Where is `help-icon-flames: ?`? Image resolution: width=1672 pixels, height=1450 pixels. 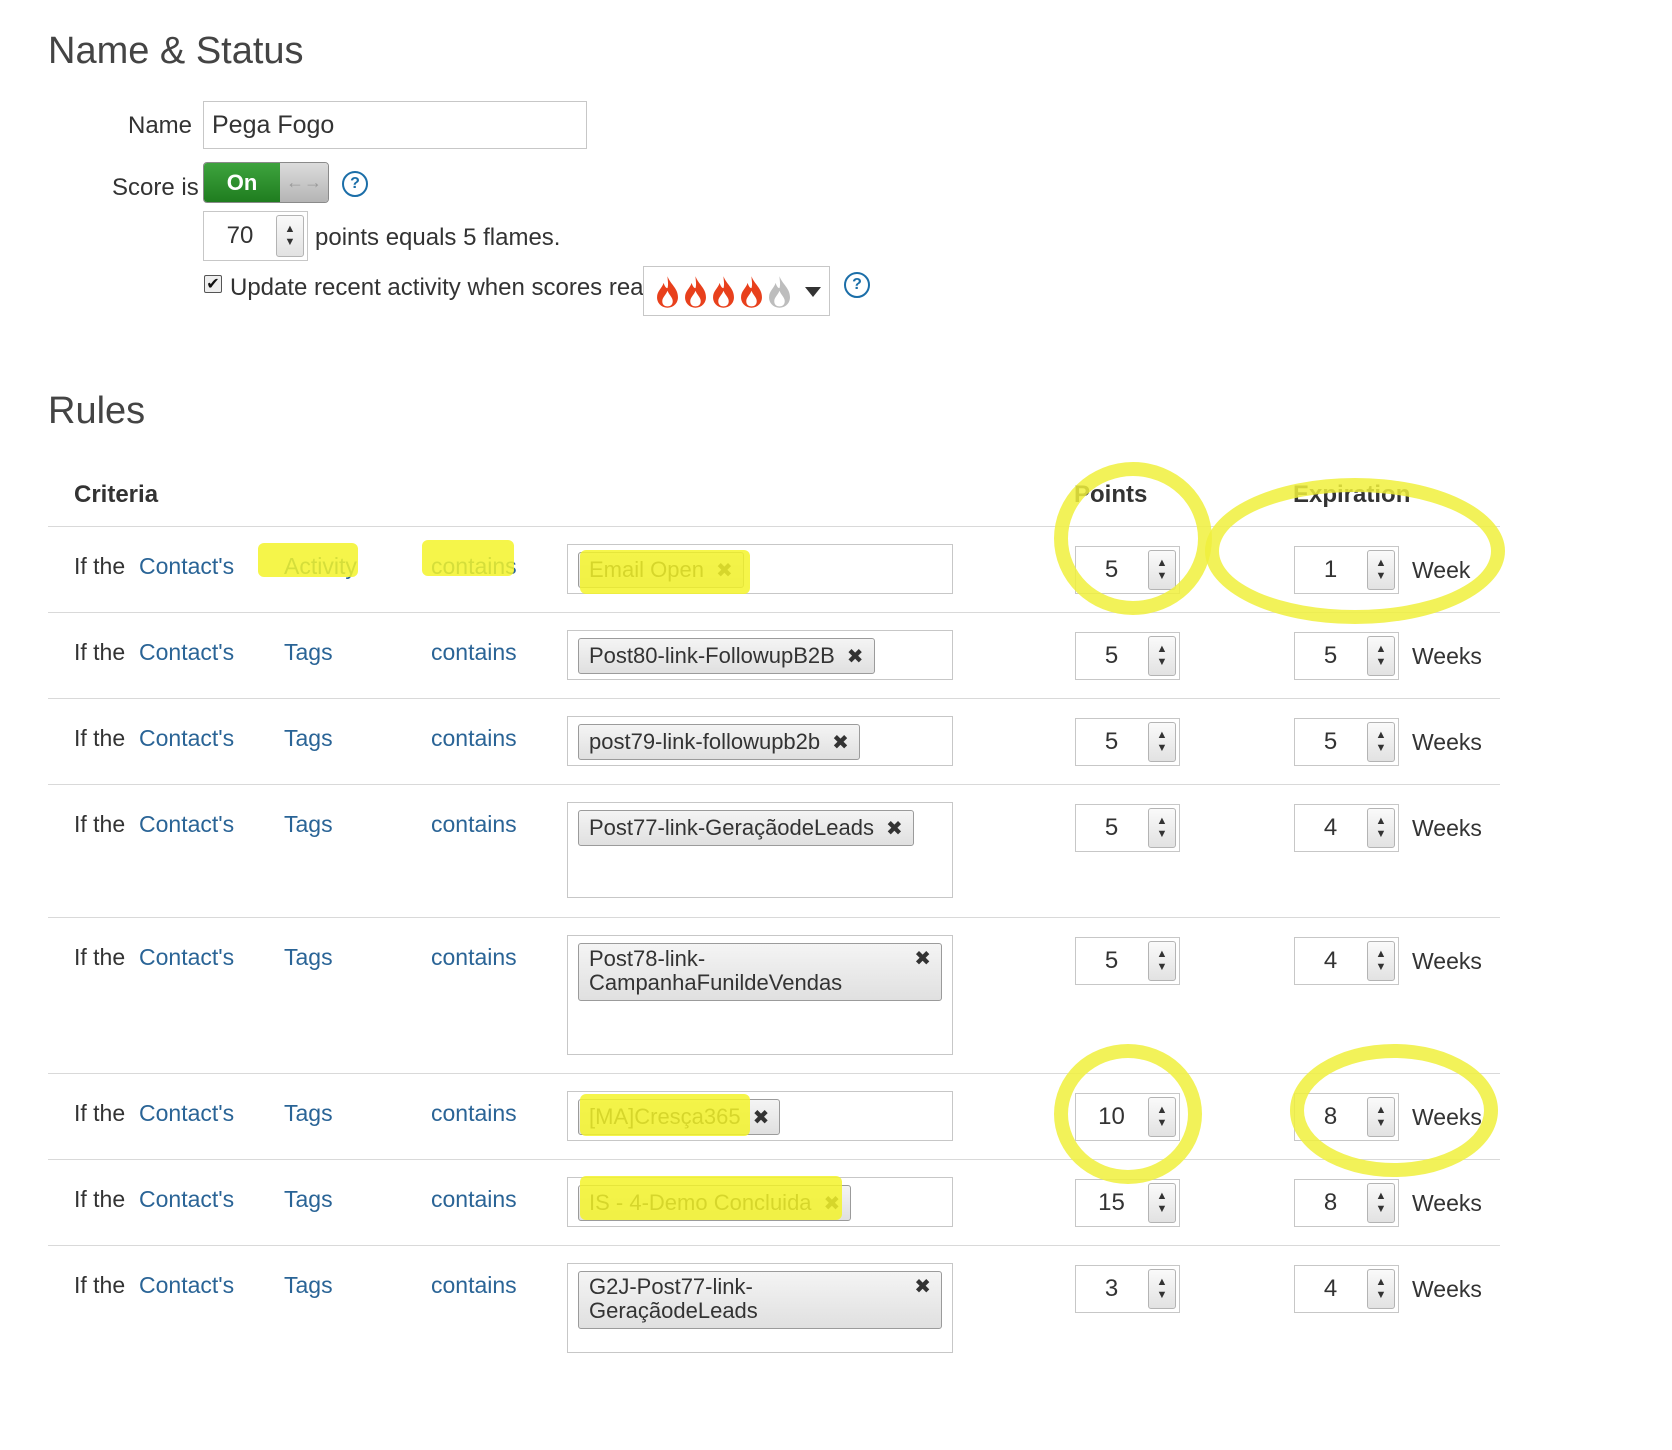 help-icon-flames: ? is located at coordinates (857, 285).